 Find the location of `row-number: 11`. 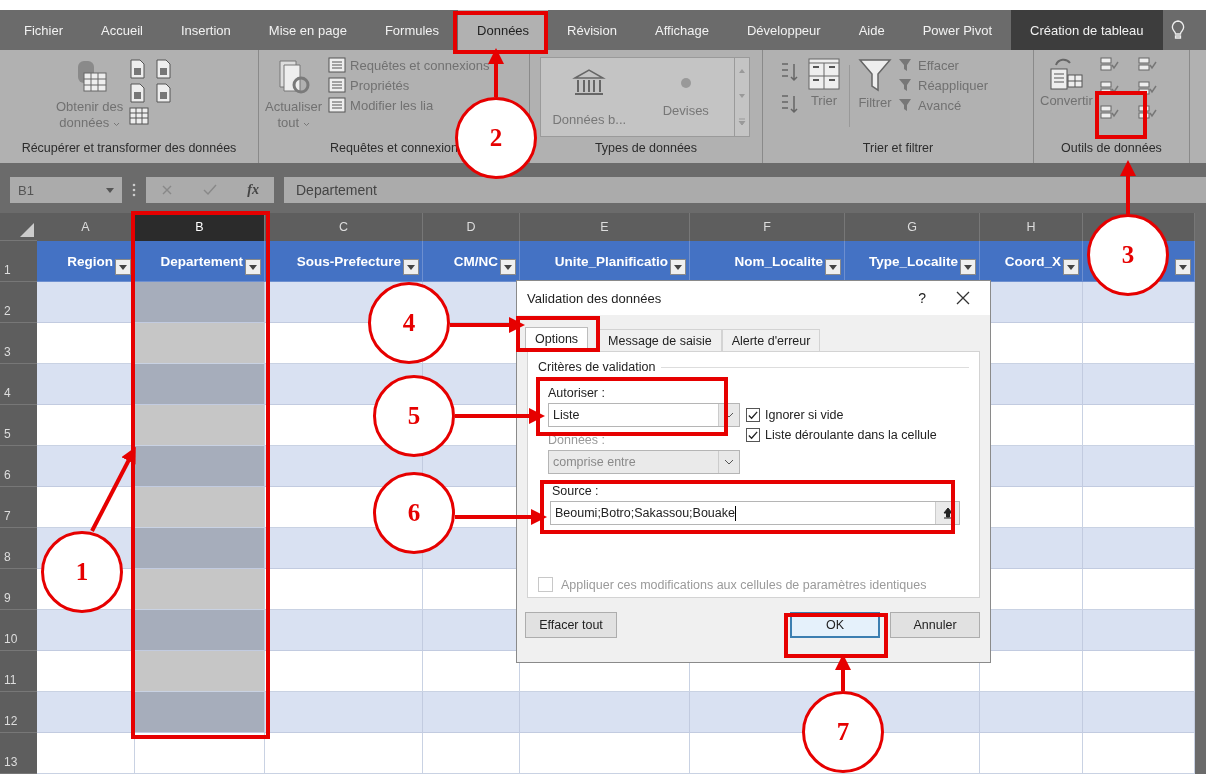

row-number: 11 is located at coordinates (18, 671).